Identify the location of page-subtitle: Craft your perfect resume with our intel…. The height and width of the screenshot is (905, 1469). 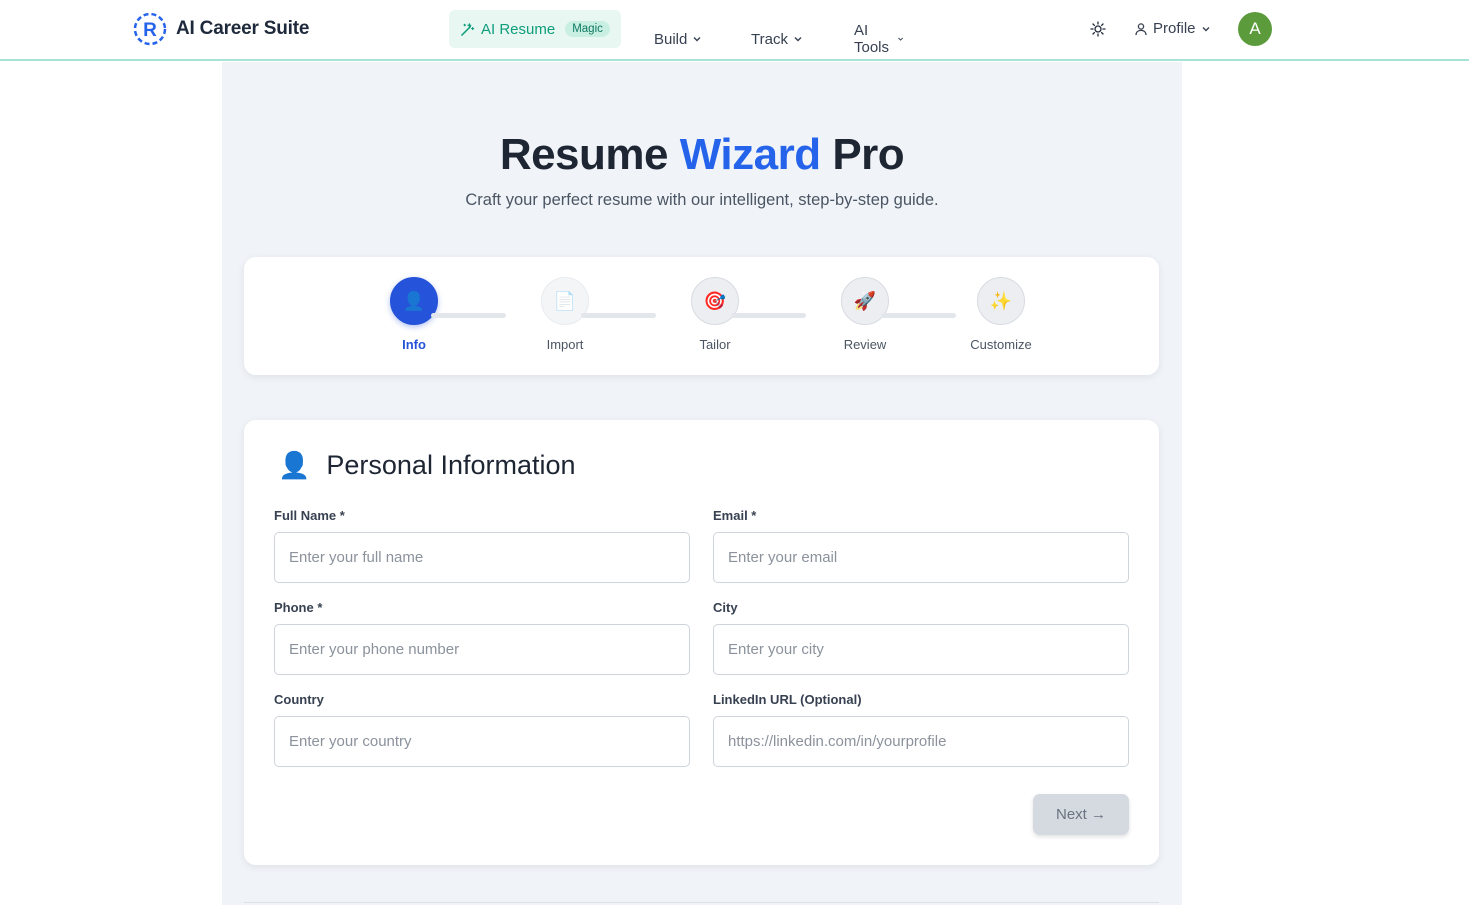
(702, 200).